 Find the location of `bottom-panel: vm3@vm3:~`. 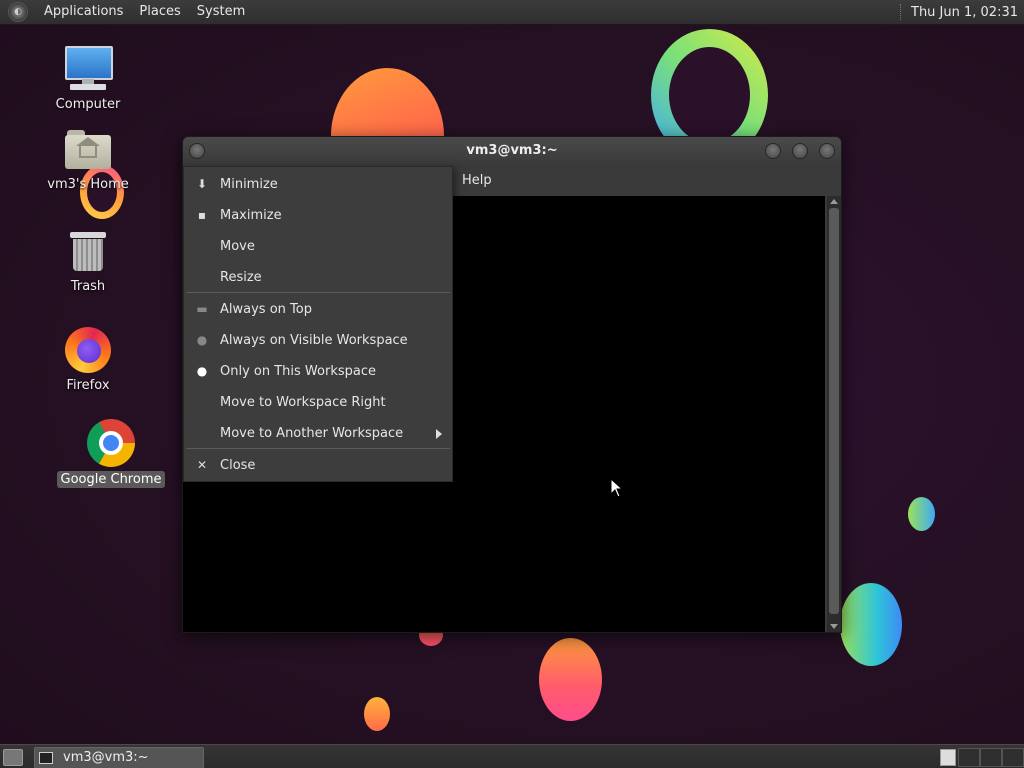

bottom-panel: vm3@vm3:~ is located at coordinates (512, 756).